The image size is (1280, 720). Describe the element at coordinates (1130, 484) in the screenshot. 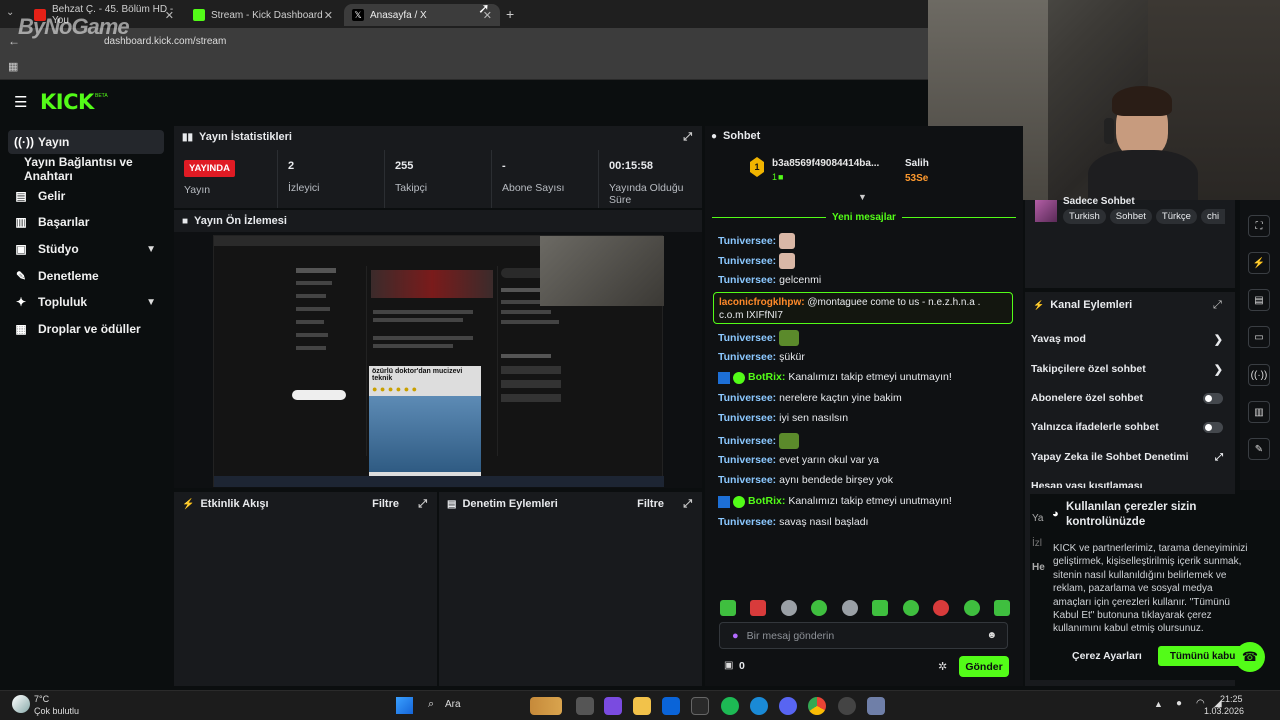

I see `action-account-age: Hesap yaşı kısıtlaması` at that location.